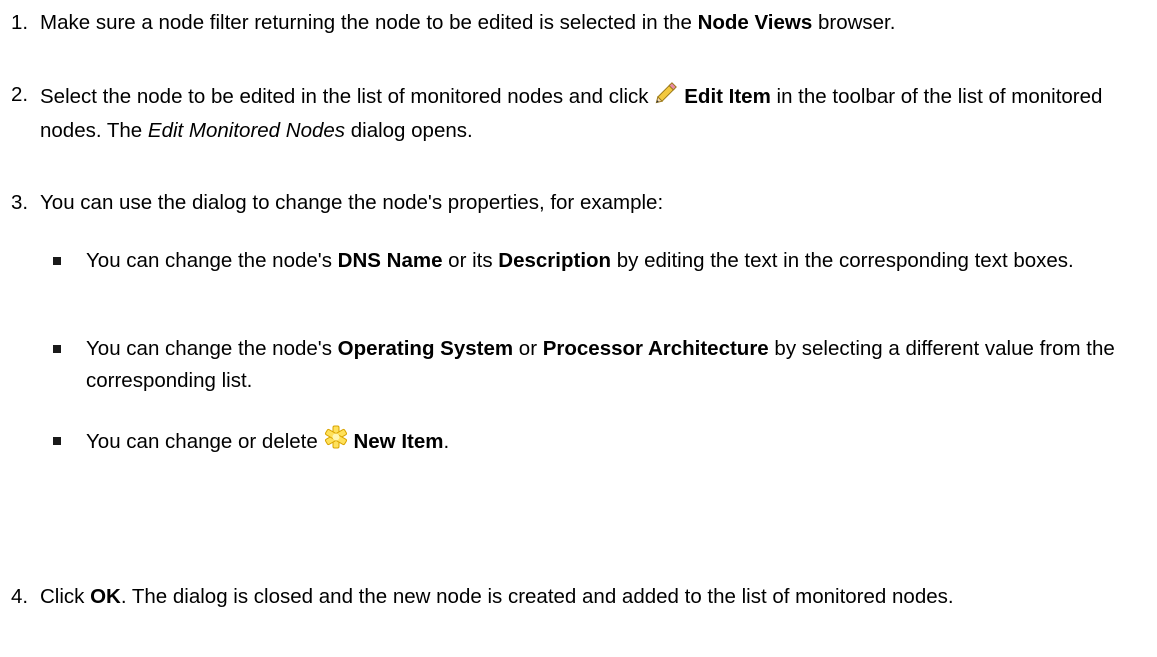 The width and height of the screenshot is (1157, 657). Describe the element at coordinates (105, 596) in the screenshot. I see `ok-term: OK` at that location.